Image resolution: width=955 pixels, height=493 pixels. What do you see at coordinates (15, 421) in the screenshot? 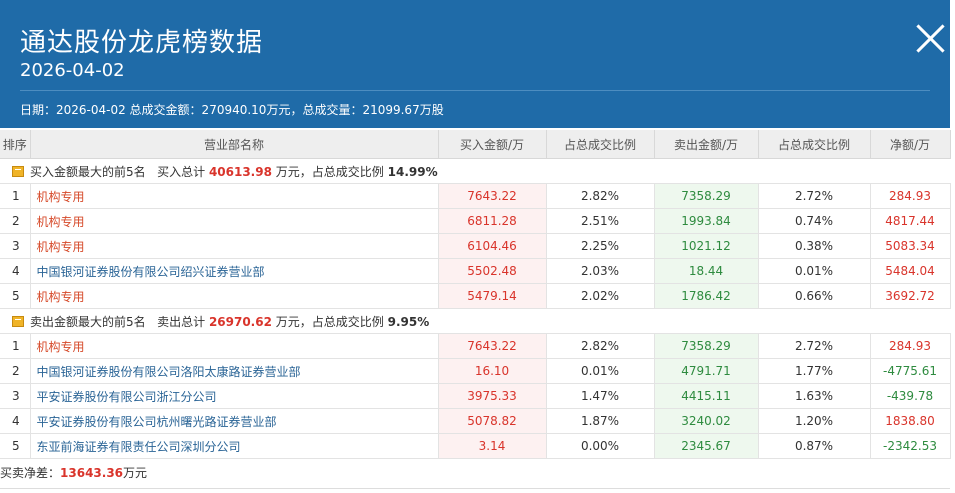
I see `row-rank: 4` at bounding box center [15, 421].